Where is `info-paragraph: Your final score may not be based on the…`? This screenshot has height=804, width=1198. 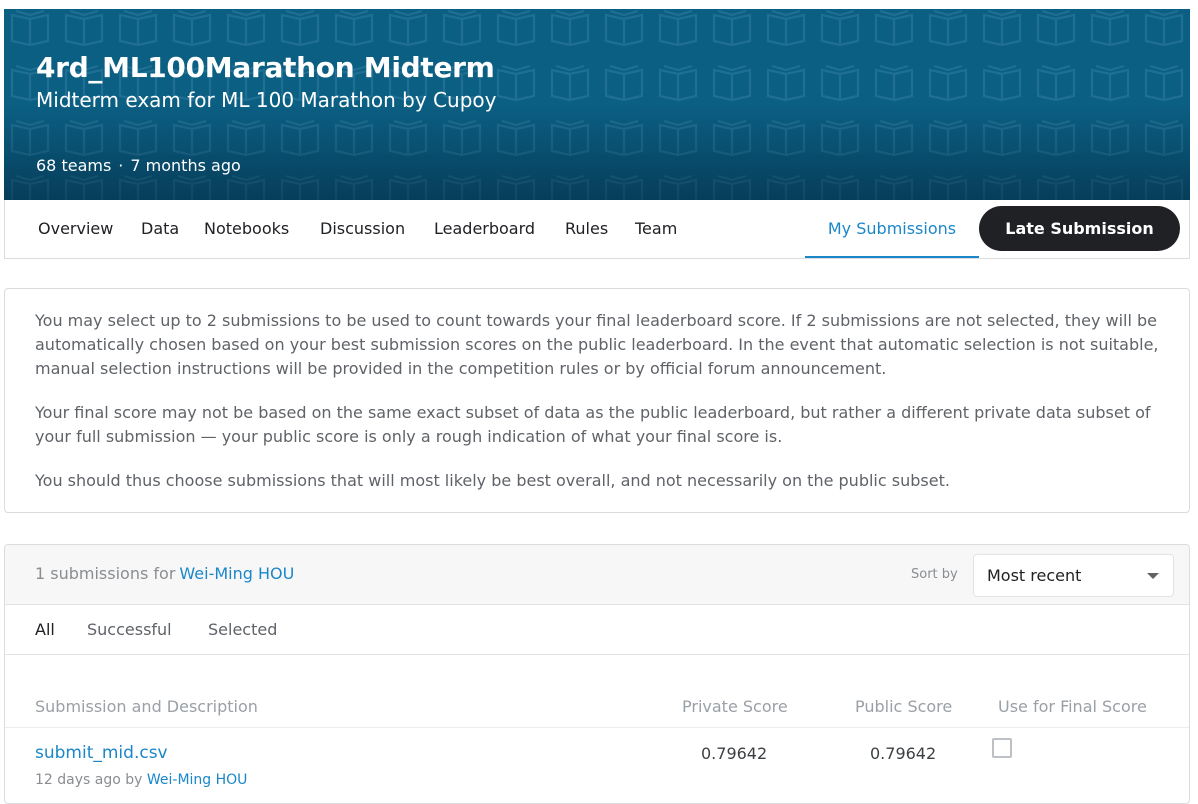 info-paragraph: Your final score may not be based on the… is located at coordinates (593, 424).